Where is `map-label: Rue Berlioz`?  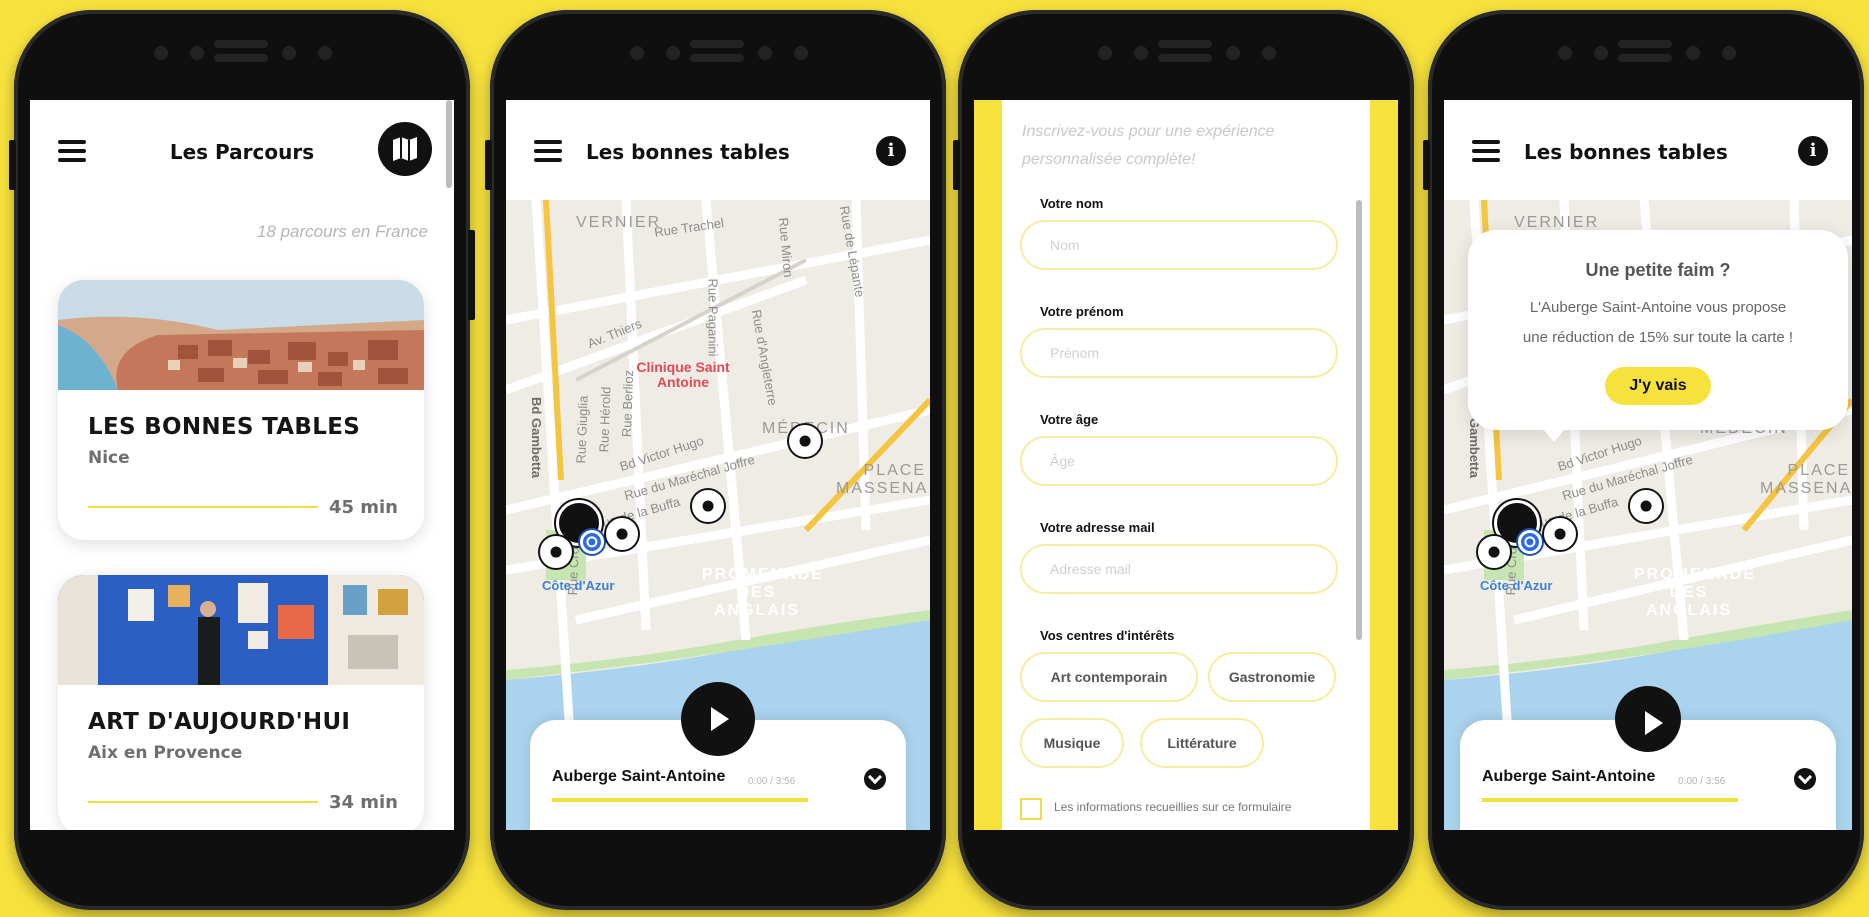
map-label: Rue Berlioz is located at coordinates (627, 403).